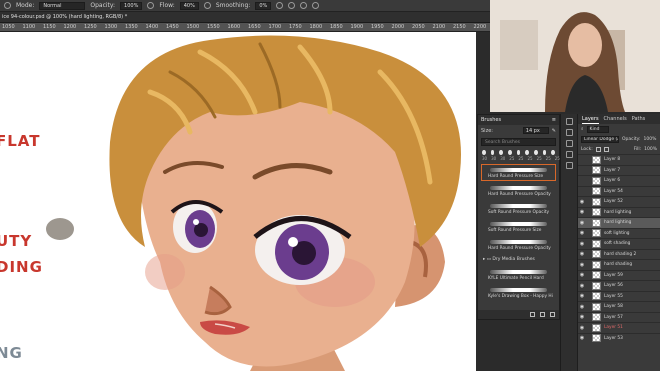 The width and height of the screenshot is (660, 371). What do you see at coordinates (554, 120) in the screenshot?
I see `panel-menu-icon: ≡` at bounding box center [554, 120].